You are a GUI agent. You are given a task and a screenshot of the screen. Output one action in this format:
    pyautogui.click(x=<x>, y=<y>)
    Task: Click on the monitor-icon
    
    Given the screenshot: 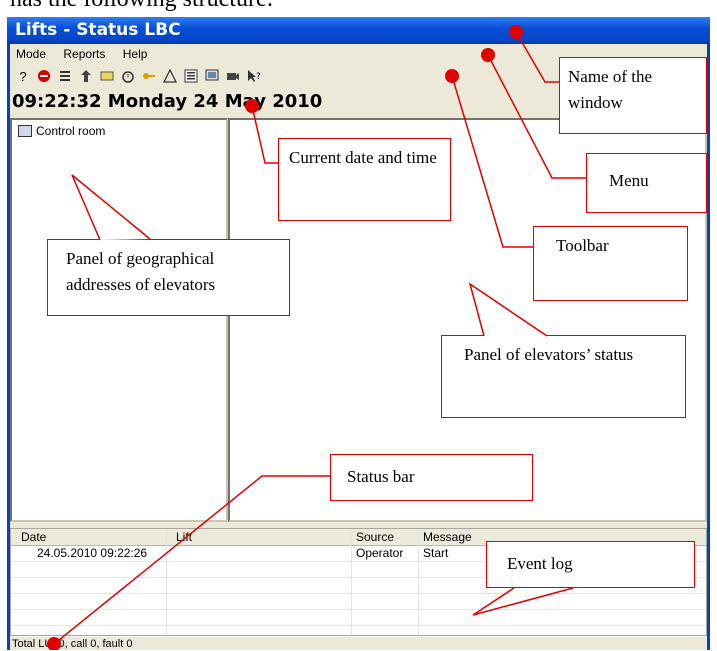 What is the action you would take?
    pyautogui.click(x=25, y=131)
    